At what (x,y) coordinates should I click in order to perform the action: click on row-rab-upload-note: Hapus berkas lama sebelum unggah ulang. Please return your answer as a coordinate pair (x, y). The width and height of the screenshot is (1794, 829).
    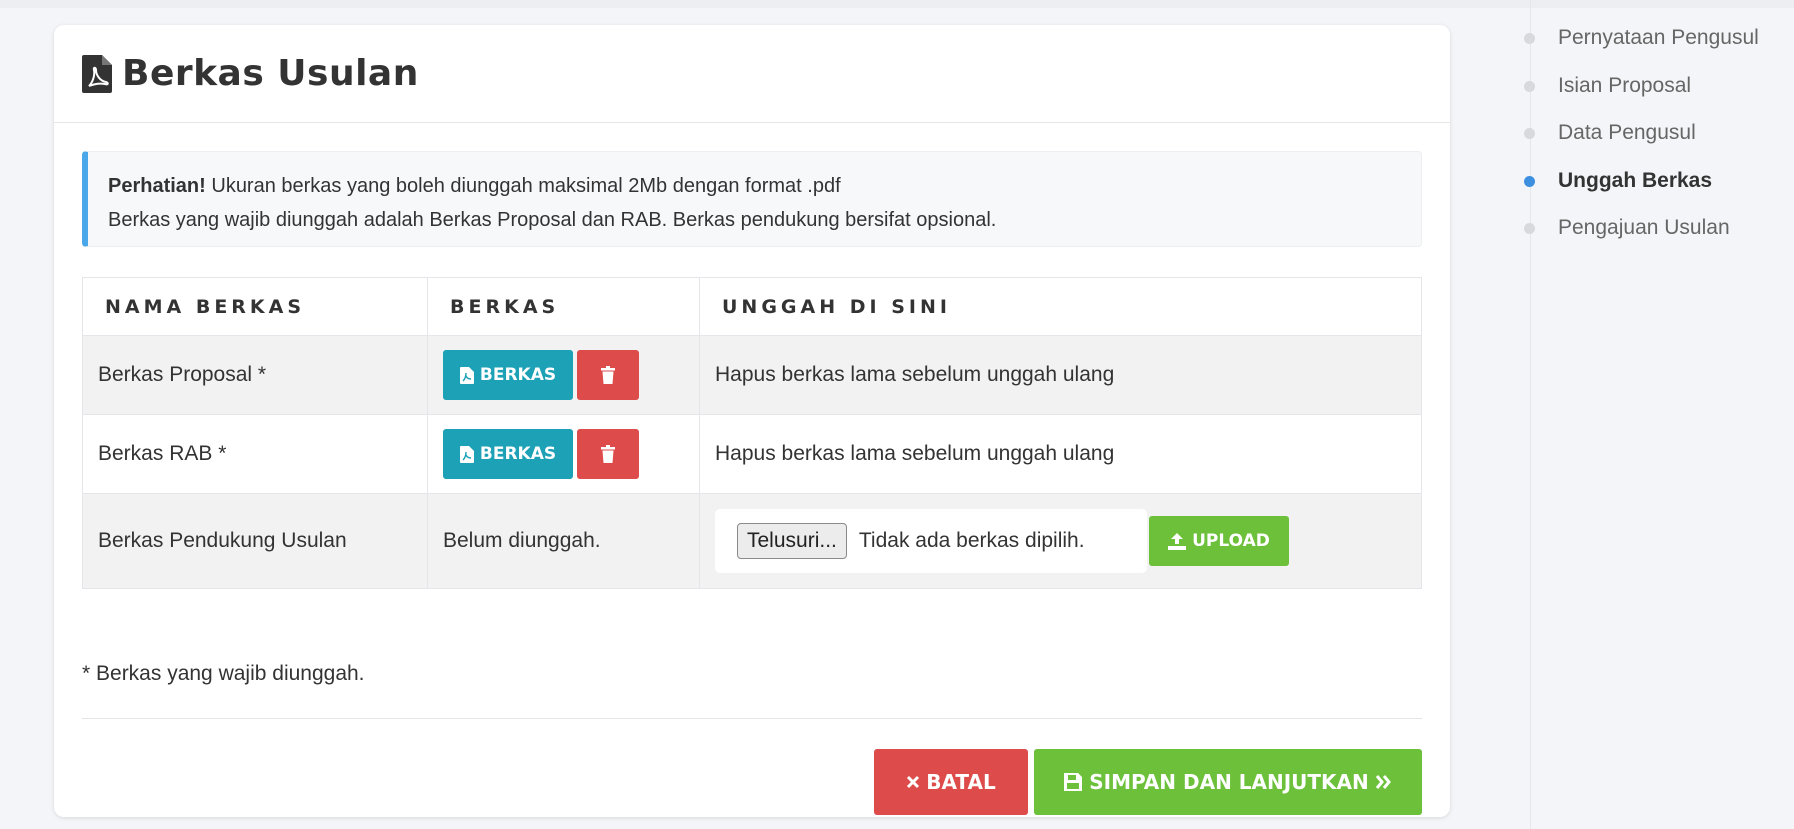
    Looking at the image, I should click on (1060, 454).